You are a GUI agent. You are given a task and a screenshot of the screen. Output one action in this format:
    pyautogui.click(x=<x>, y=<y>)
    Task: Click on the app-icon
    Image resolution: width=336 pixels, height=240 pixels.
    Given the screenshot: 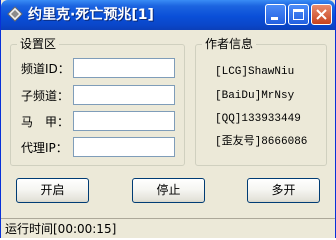 What is the action you would take?
    pyautogui.click(x=15, y=14)
    